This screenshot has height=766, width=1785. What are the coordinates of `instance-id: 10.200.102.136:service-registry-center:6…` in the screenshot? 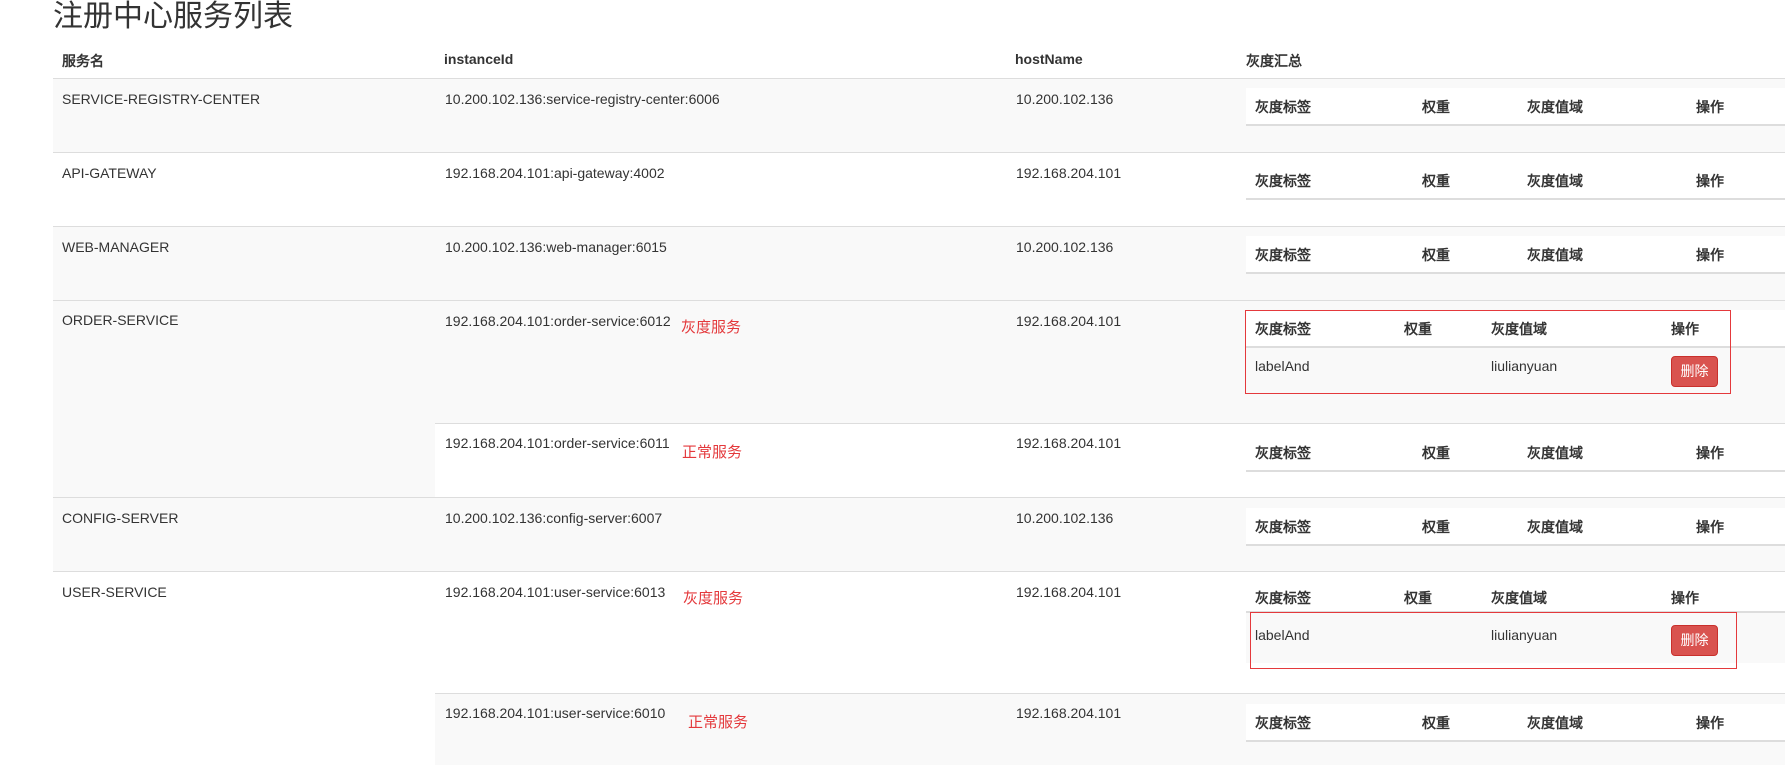 It's located at (582, 99).